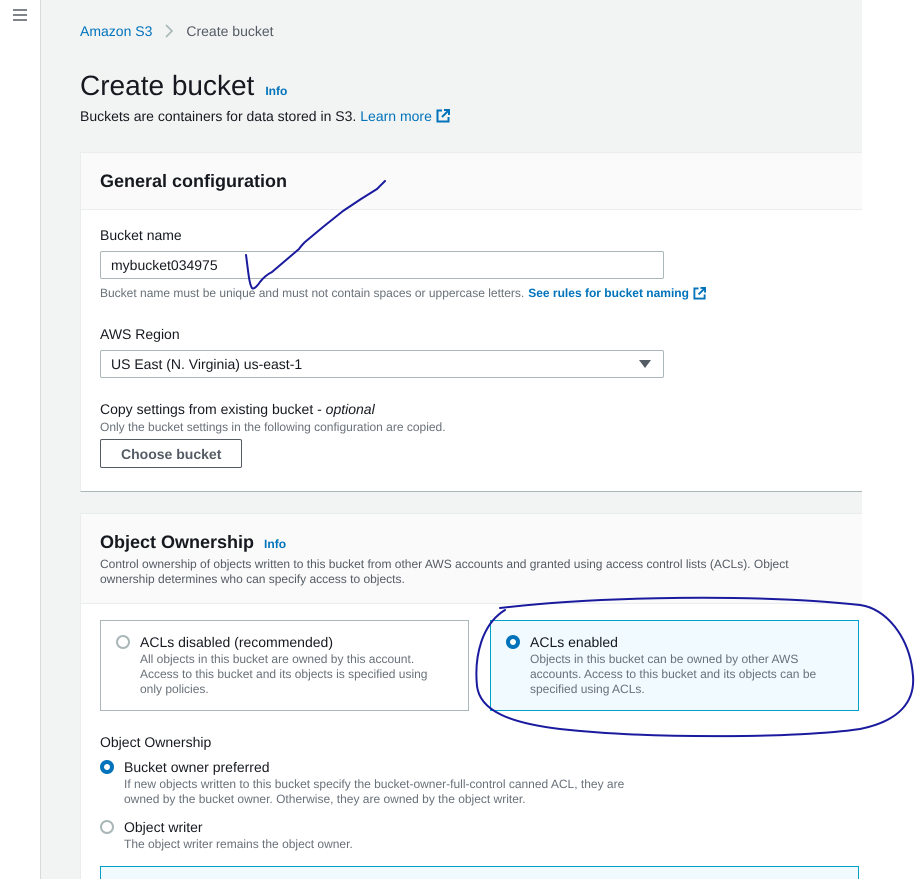 The width and height of the screenshot is (916, 879). I want to click on option-title: ACLs disabled (recommended), so click(237, 642).